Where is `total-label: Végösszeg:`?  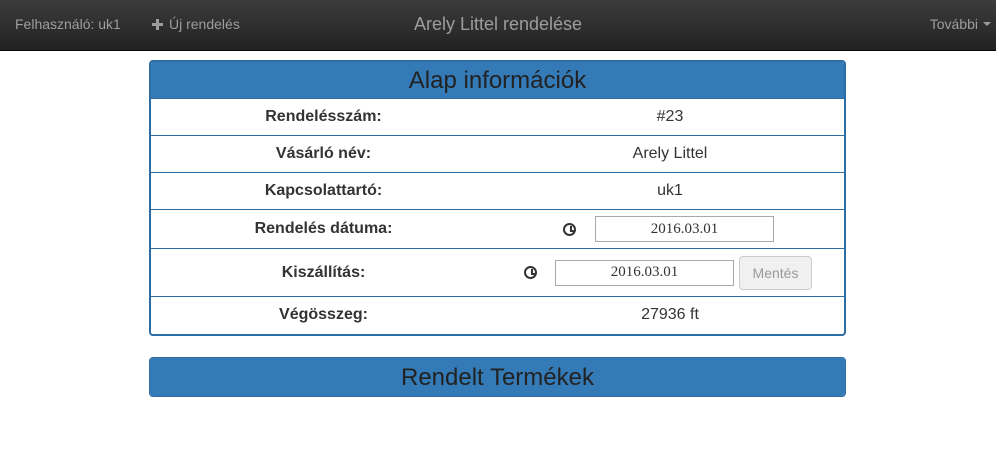
total-label: Végösszeg: is located at coordinates (323, 315).